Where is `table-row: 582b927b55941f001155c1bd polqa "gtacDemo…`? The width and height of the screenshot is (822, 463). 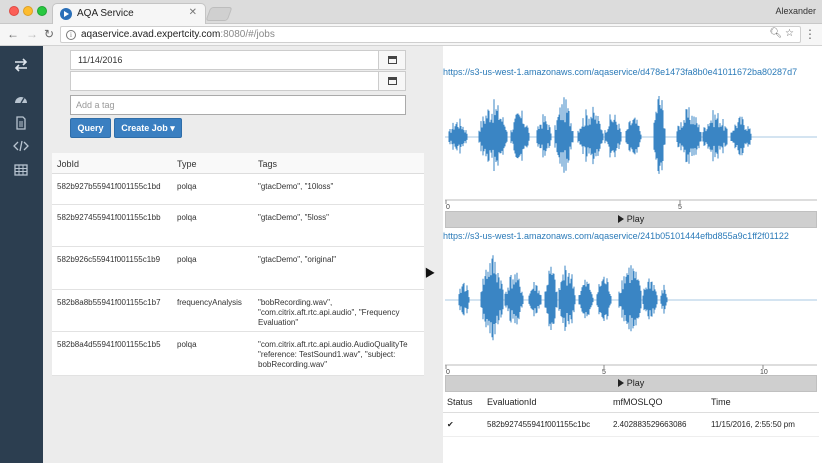
table-row: 582b927b55941f001155c1bd polqa "gtacDemo… is located at coordinates (238, 189).